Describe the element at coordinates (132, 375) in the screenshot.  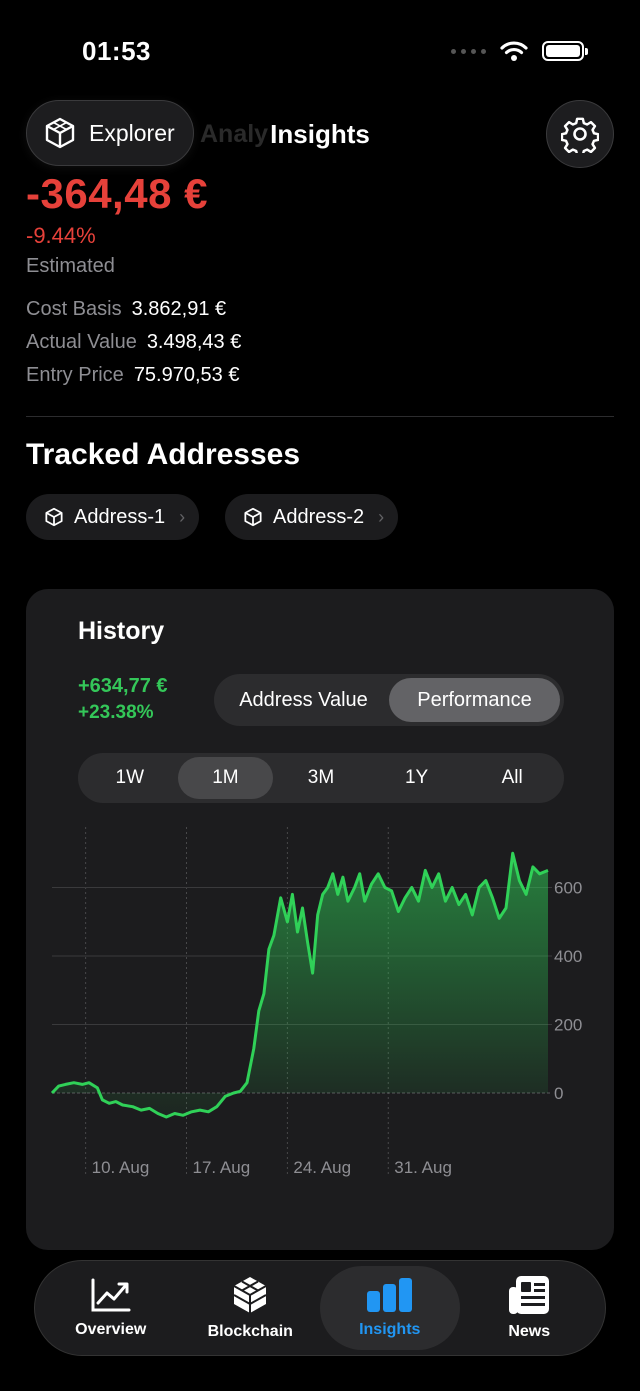
I see `entry-price-row: Entry Price 75.970,53 €` at that location.